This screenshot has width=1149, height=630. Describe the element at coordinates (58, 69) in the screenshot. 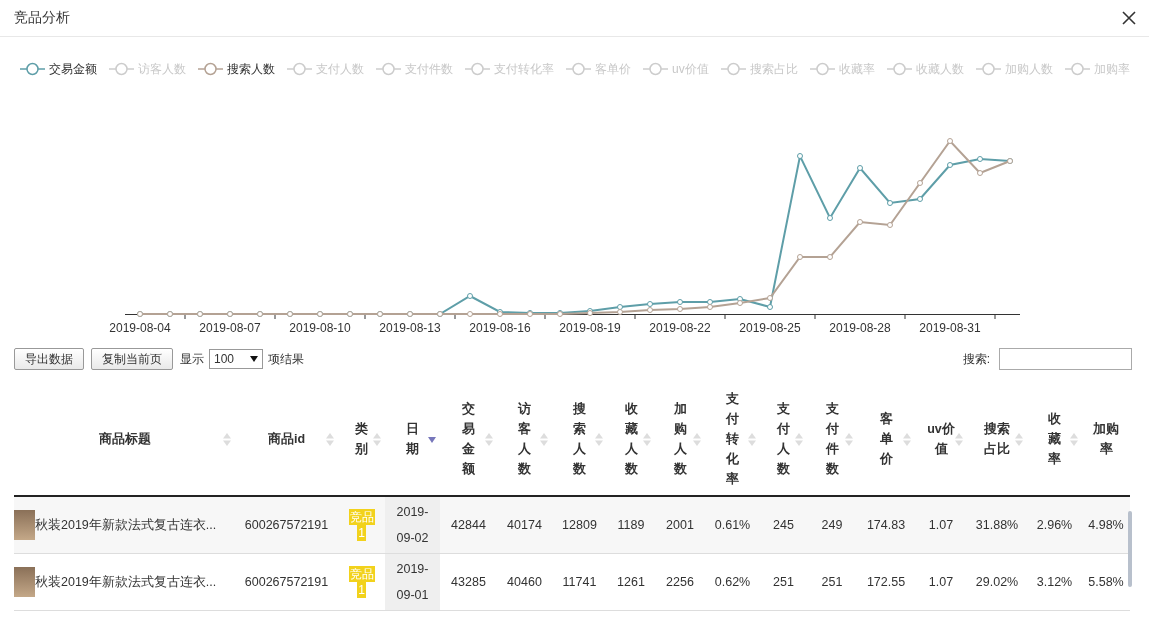

I see `legend-item: 交易金额` at that location.